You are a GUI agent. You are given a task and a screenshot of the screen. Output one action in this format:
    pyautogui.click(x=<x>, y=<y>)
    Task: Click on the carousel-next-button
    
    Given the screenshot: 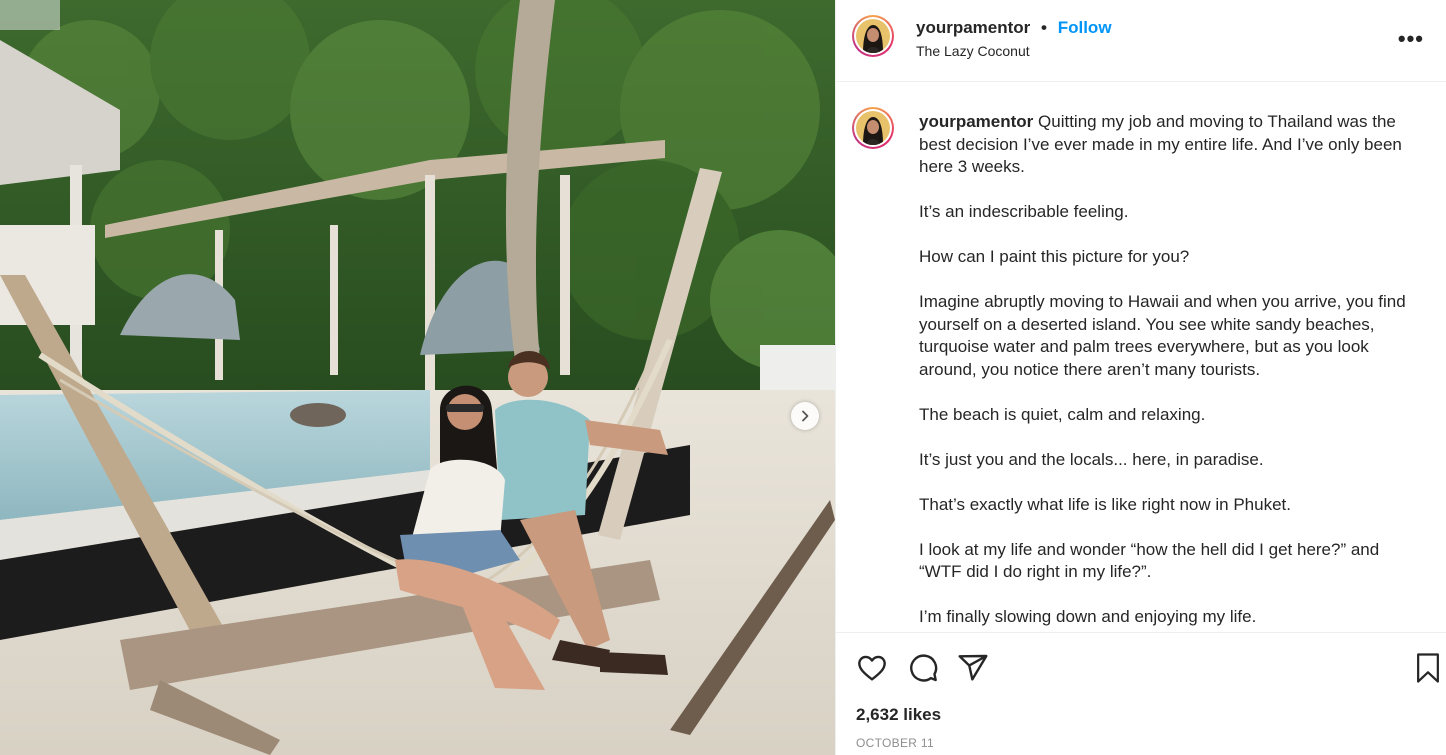 What is the action you would take?
    pyautogui.click(x=805, y=416)
    